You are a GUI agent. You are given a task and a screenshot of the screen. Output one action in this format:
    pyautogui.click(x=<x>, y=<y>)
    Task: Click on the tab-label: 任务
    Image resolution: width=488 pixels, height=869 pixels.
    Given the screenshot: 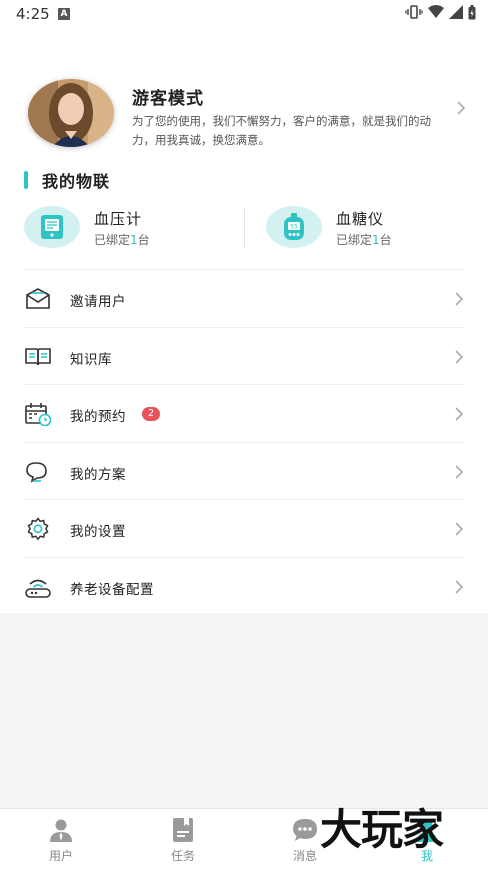 What is the action you would take?
    pyautogui.click(x=182, y=856)
    